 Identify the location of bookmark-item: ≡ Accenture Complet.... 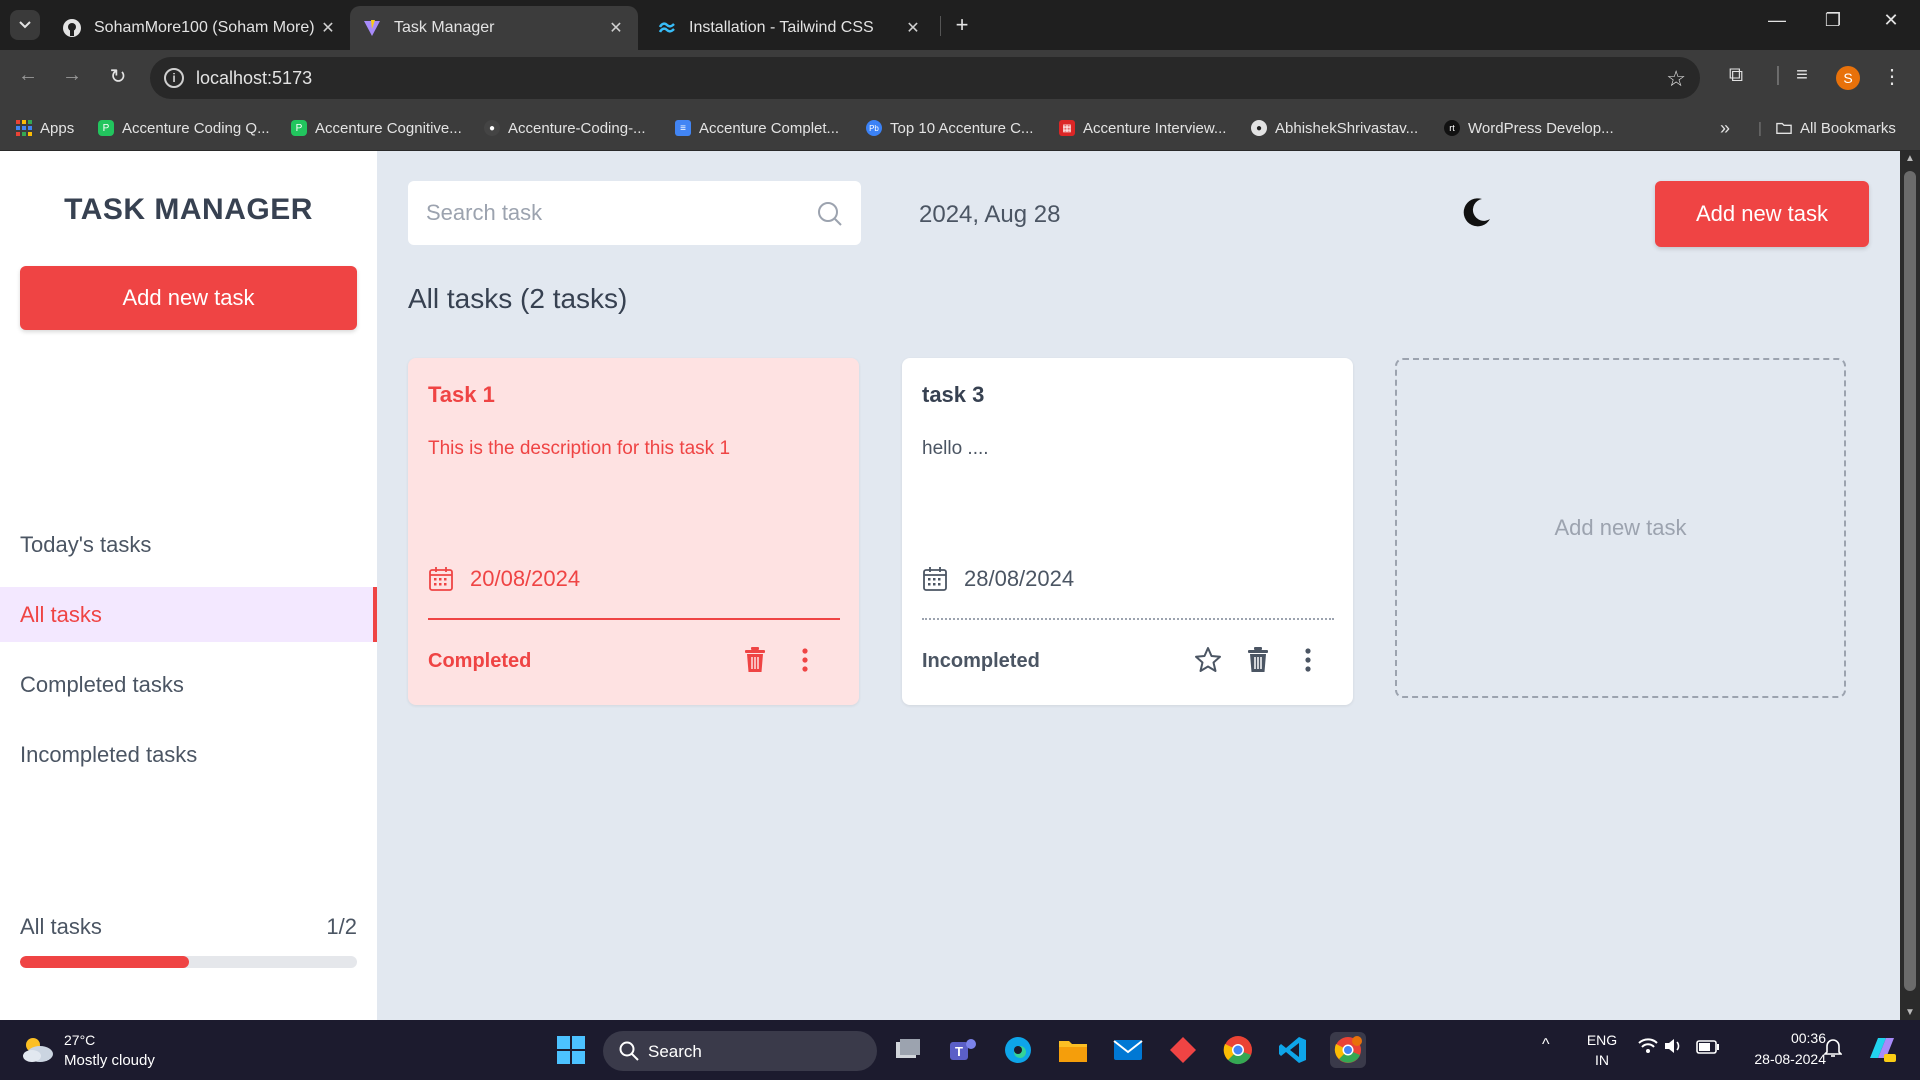
(757, 128).